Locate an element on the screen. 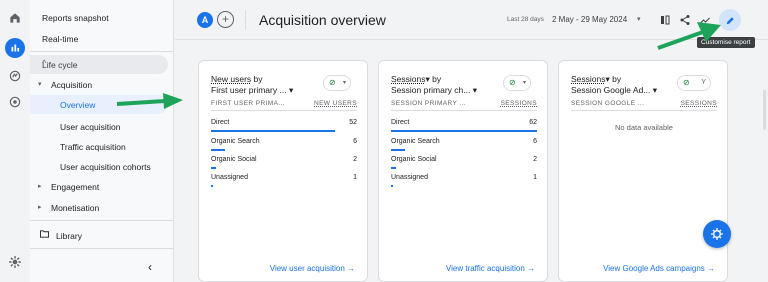 This screenshot has height=282, width=768. table-header: SESSION GOOGLE ... SESSIONS is located at coordinates (644, 105).